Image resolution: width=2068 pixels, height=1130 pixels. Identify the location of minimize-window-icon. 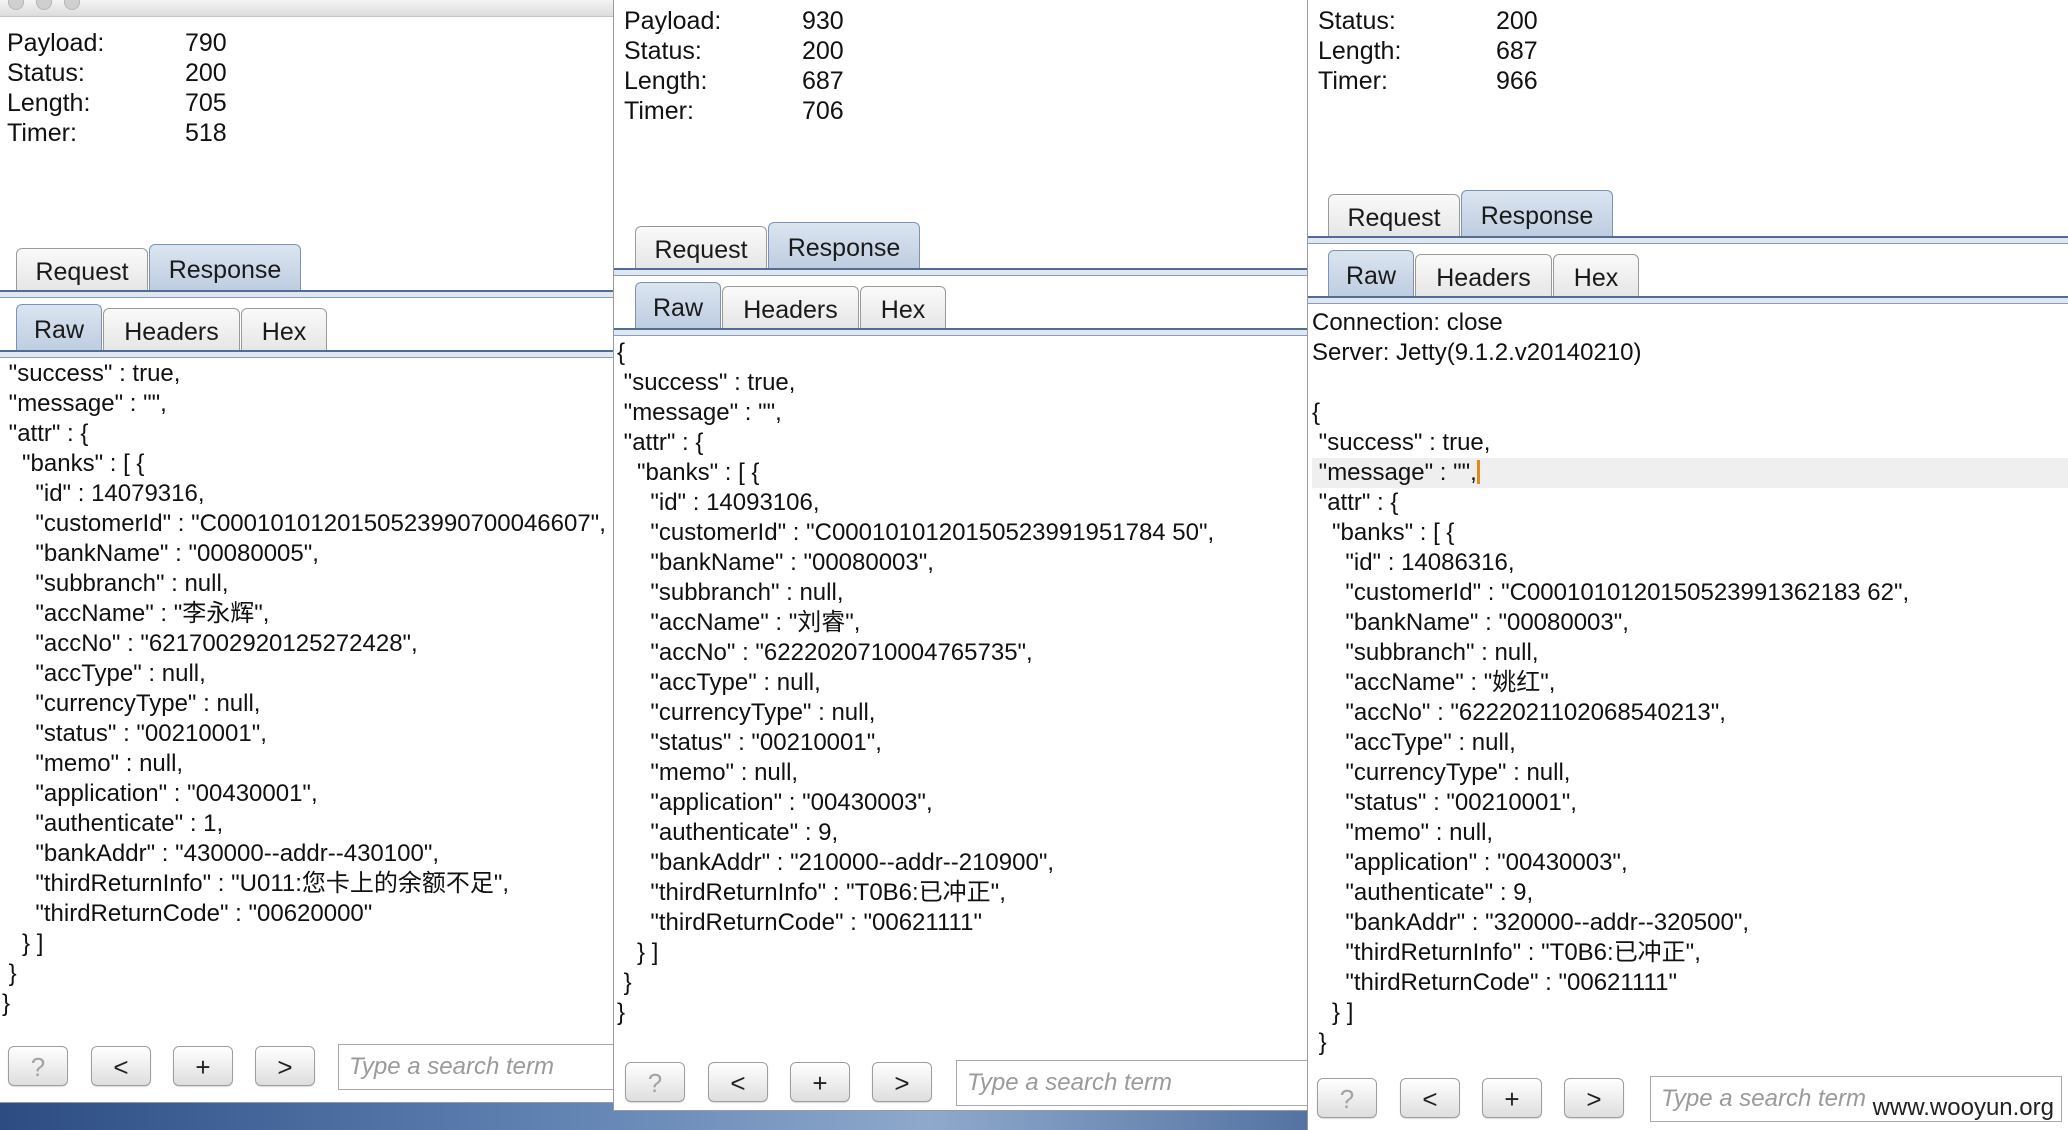
(44, 5).